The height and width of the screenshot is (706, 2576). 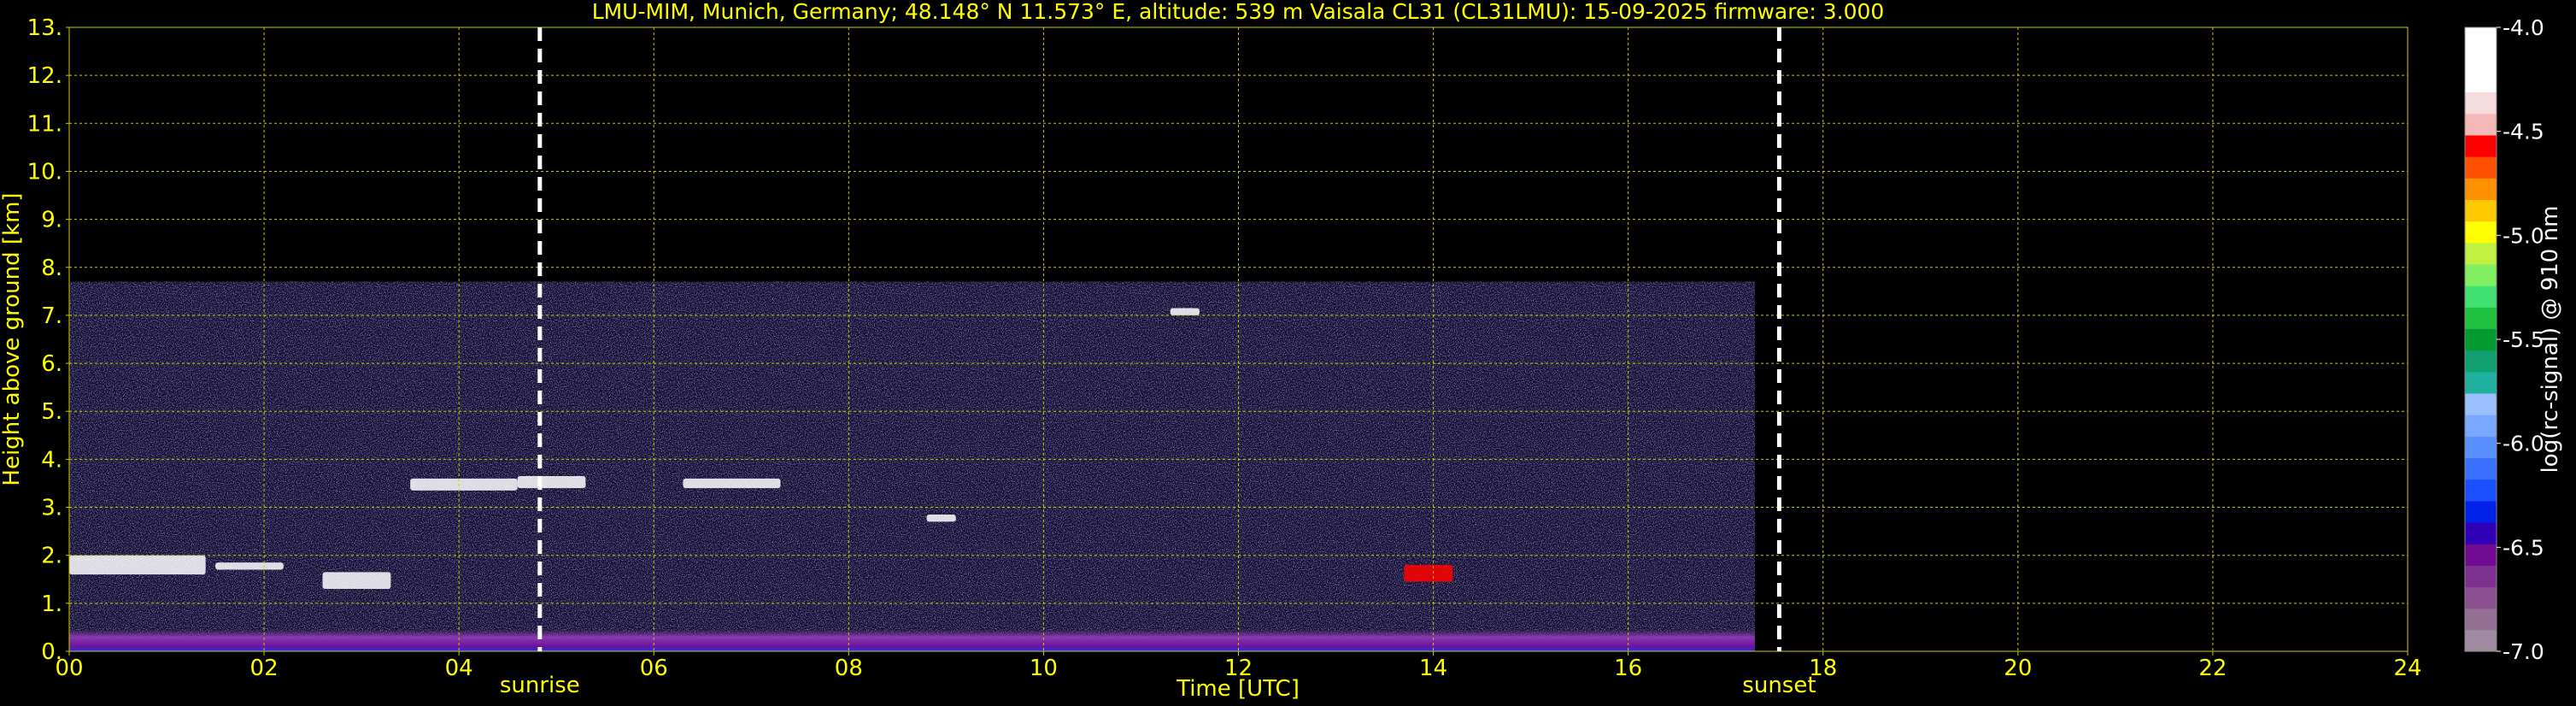 What do you see at coordinates (912, 640) in the screenshot?
I see `surface-aerosol-layer` at bounding box center [912, 640].